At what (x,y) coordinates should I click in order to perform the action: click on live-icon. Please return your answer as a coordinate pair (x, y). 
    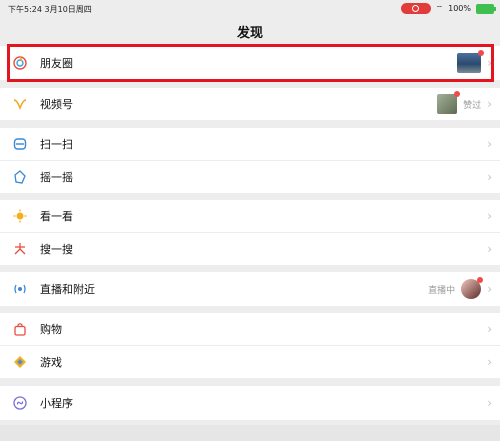
    Looking at the image, I should click on (20, 289).